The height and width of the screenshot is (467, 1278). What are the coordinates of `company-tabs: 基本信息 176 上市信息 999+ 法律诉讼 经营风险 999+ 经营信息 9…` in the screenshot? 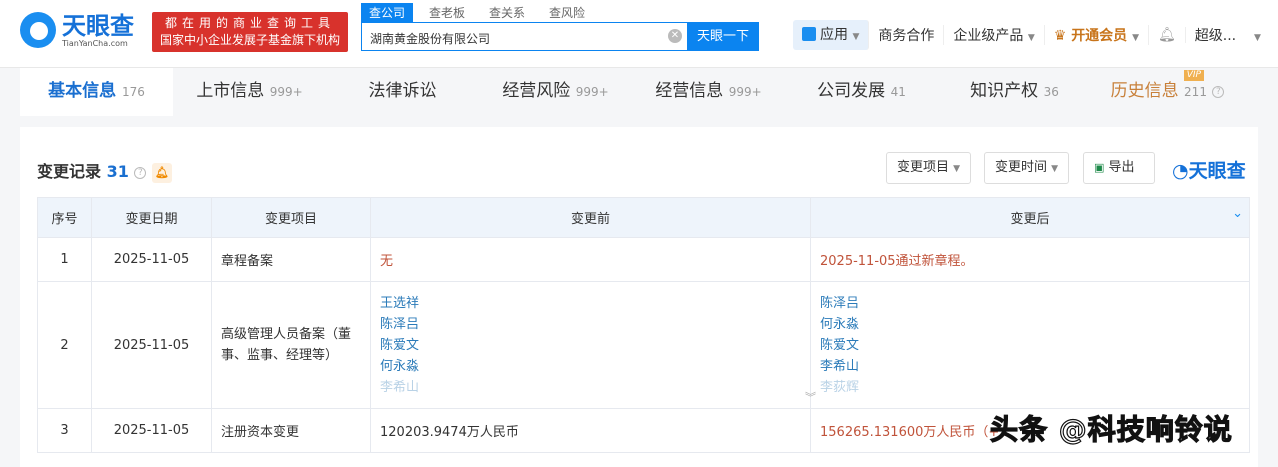 It's located at (635, 92).